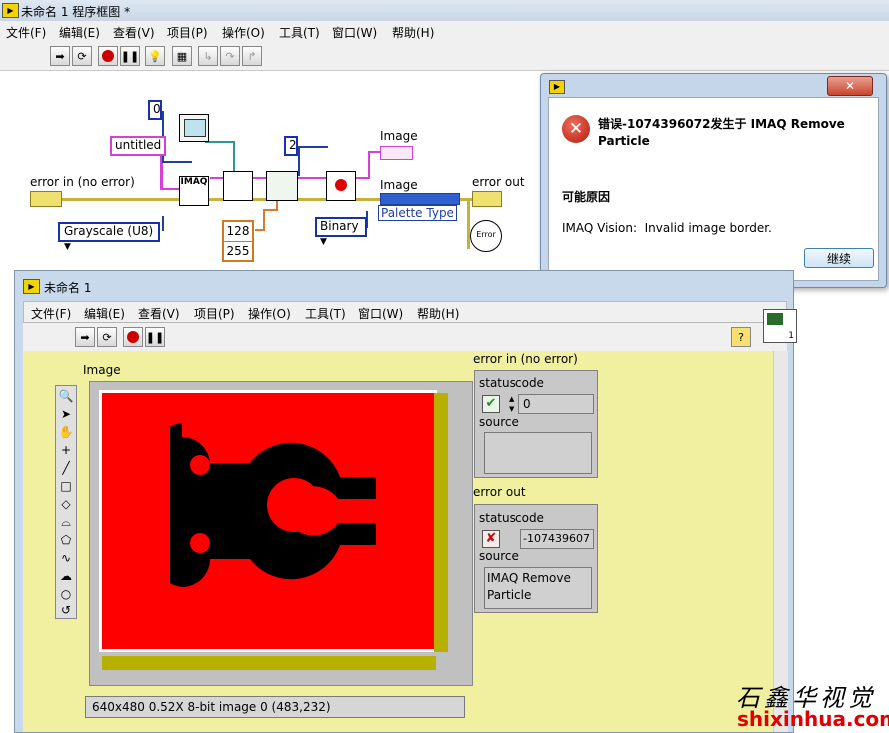 The image size is (889, 733). I want to click on retain-wire-values-icon: ▦, so click(182, 56).